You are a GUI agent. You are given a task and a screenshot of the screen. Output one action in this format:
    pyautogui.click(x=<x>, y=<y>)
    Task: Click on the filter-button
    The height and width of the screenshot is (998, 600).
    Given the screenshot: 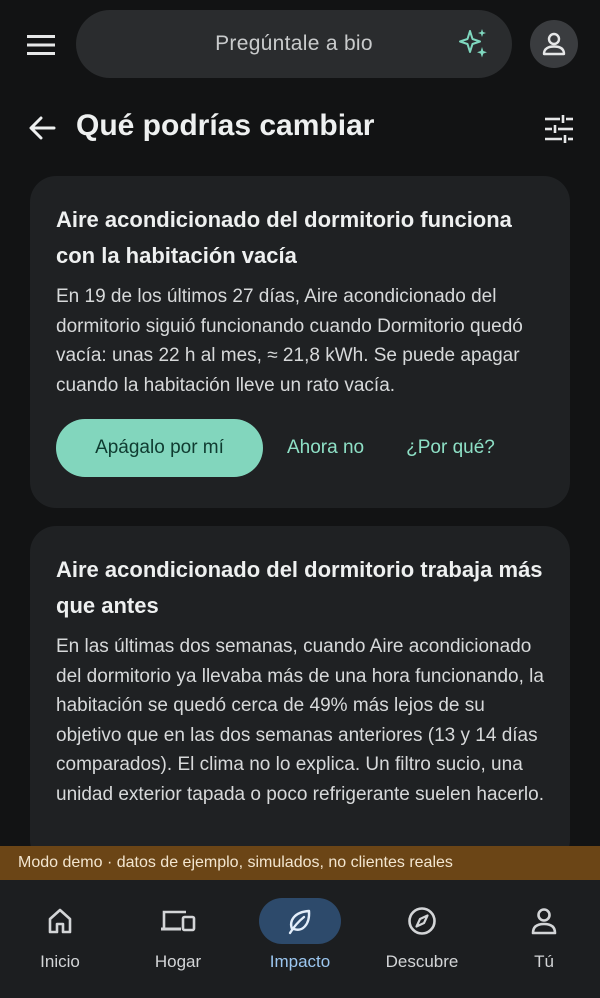 What is the action you would take?
    pyautogui.click(x=559, y=129)
    